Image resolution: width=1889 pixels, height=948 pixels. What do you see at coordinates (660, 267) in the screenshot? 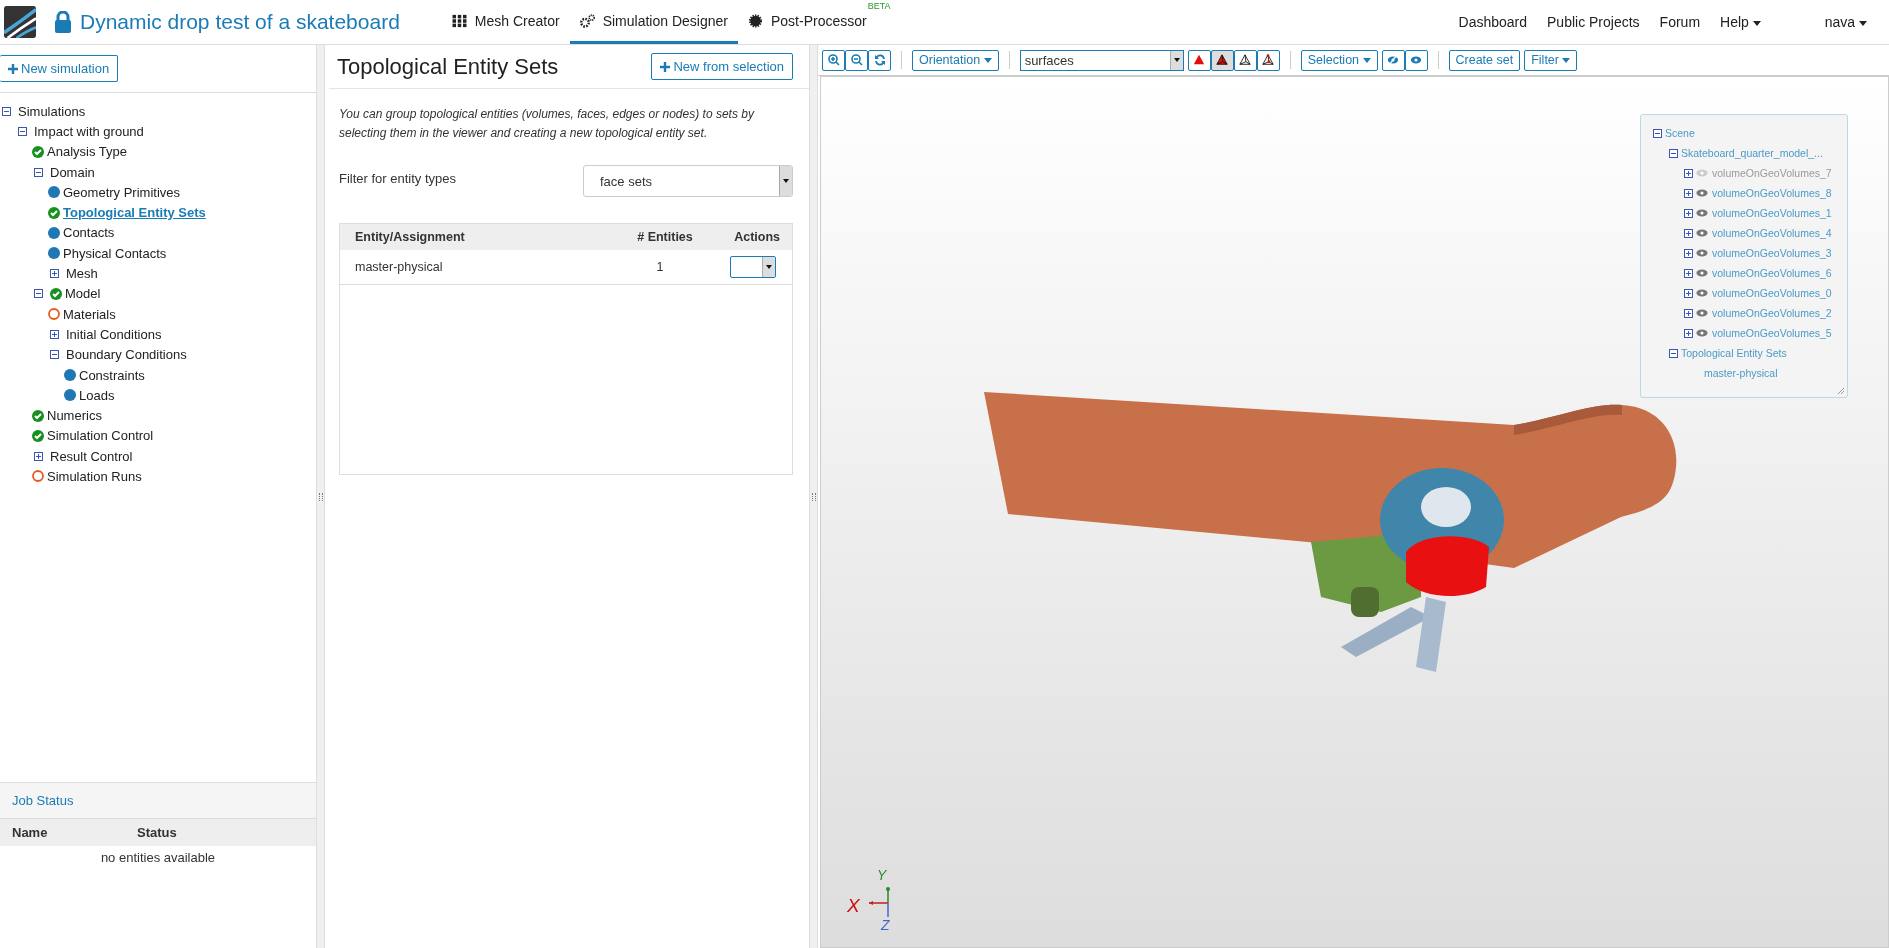
I see `table-cell-text: 1` at bounding box center [660, 267].